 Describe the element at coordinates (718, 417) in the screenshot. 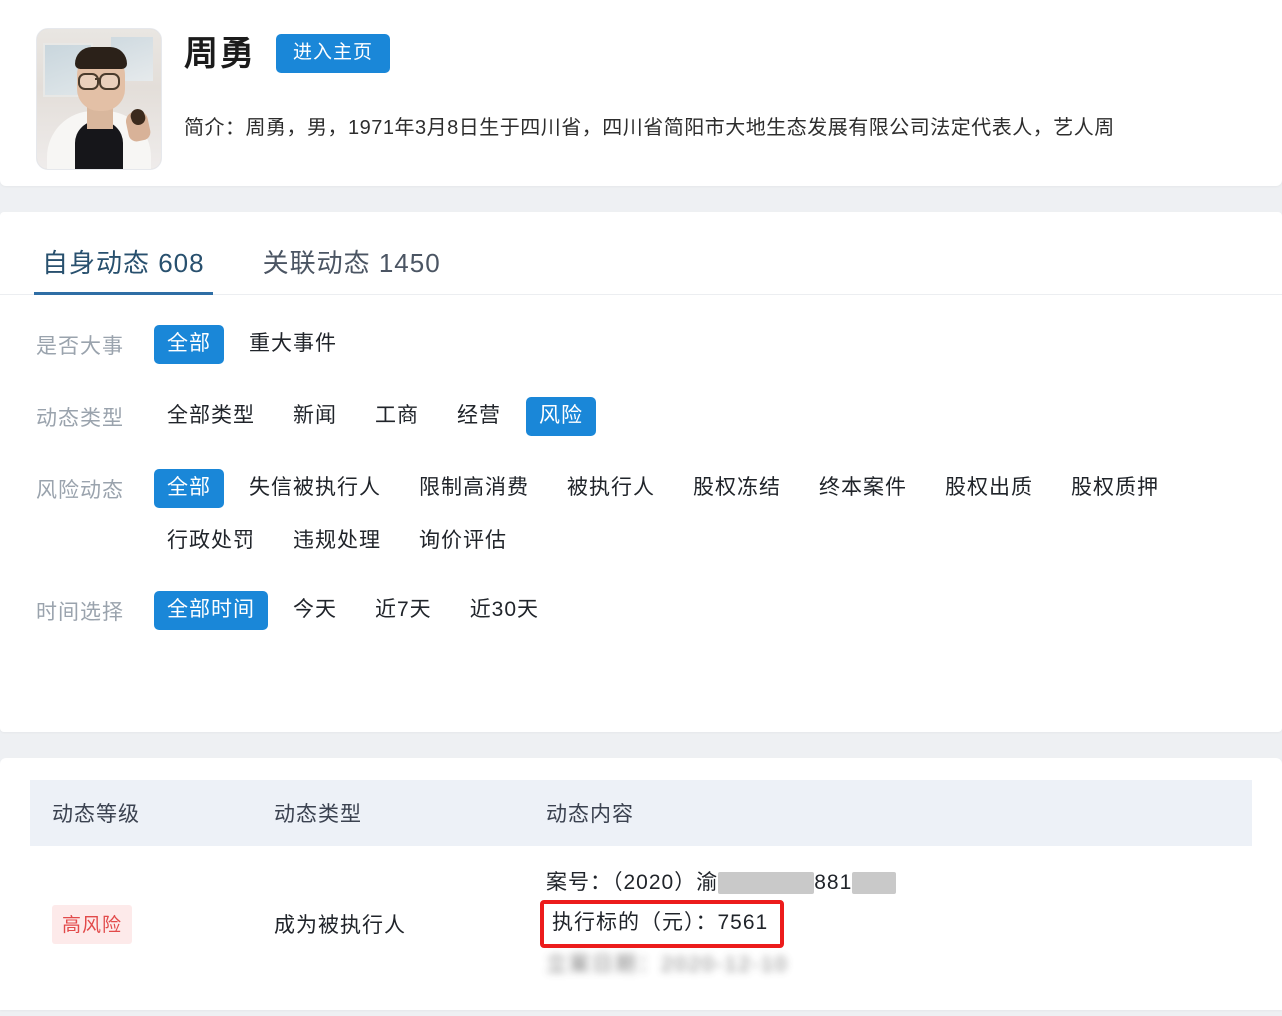

I see `filter-chips-dynamic-type: 全部类型 新闻 工商 经营 风险` at that location.